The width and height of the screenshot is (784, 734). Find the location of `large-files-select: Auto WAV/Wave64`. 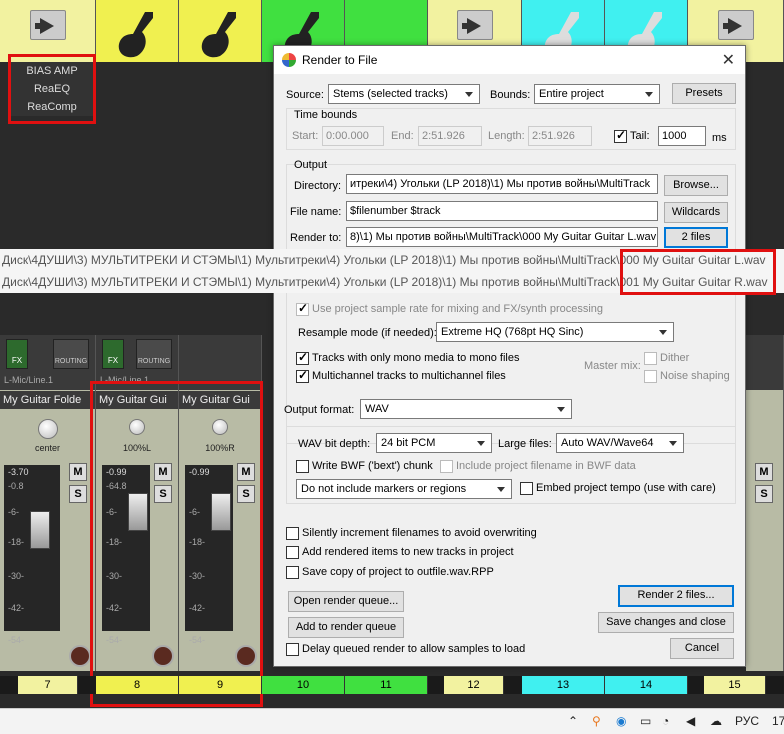

large-files-select: Auto WAV/Wave64 is located at coordinates (620, 443).